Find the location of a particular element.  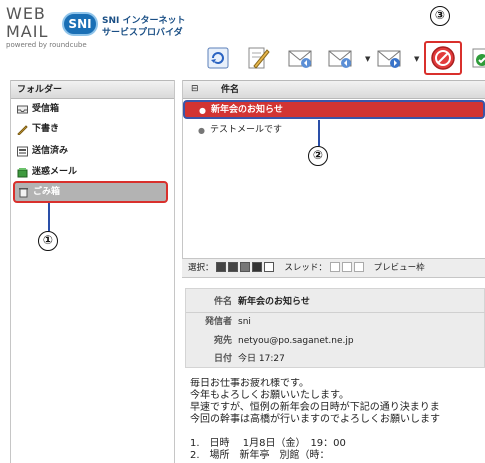

pencil-icon is located at coordinates (22, 130).